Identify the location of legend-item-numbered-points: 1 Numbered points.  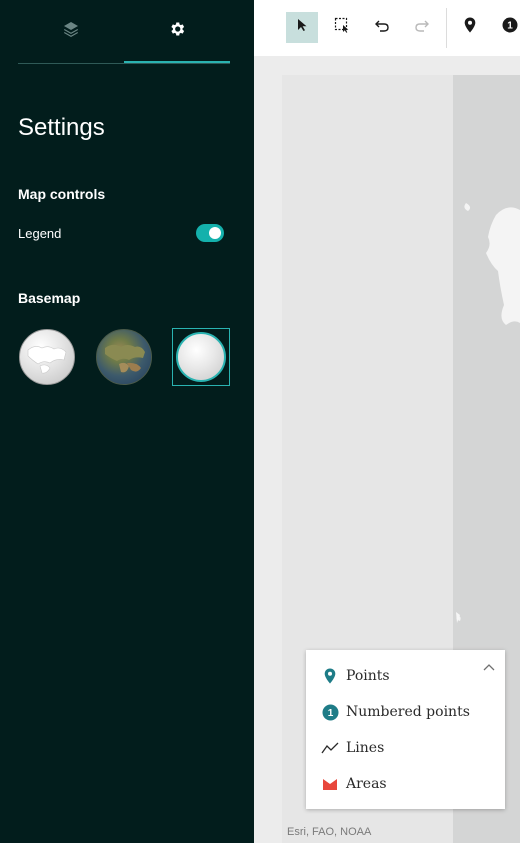
(395, 712).